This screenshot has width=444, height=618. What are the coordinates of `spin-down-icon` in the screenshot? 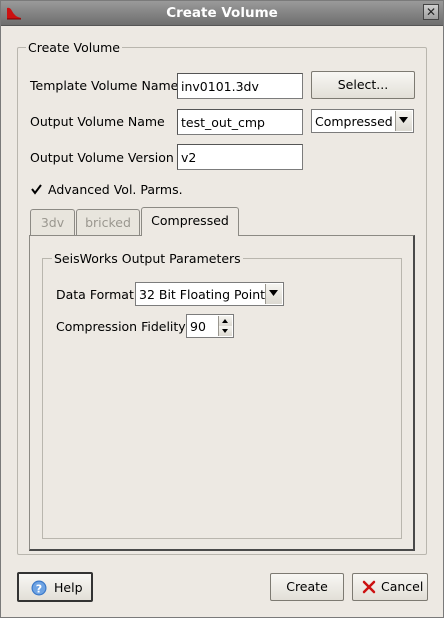 It's located at (225, 331).